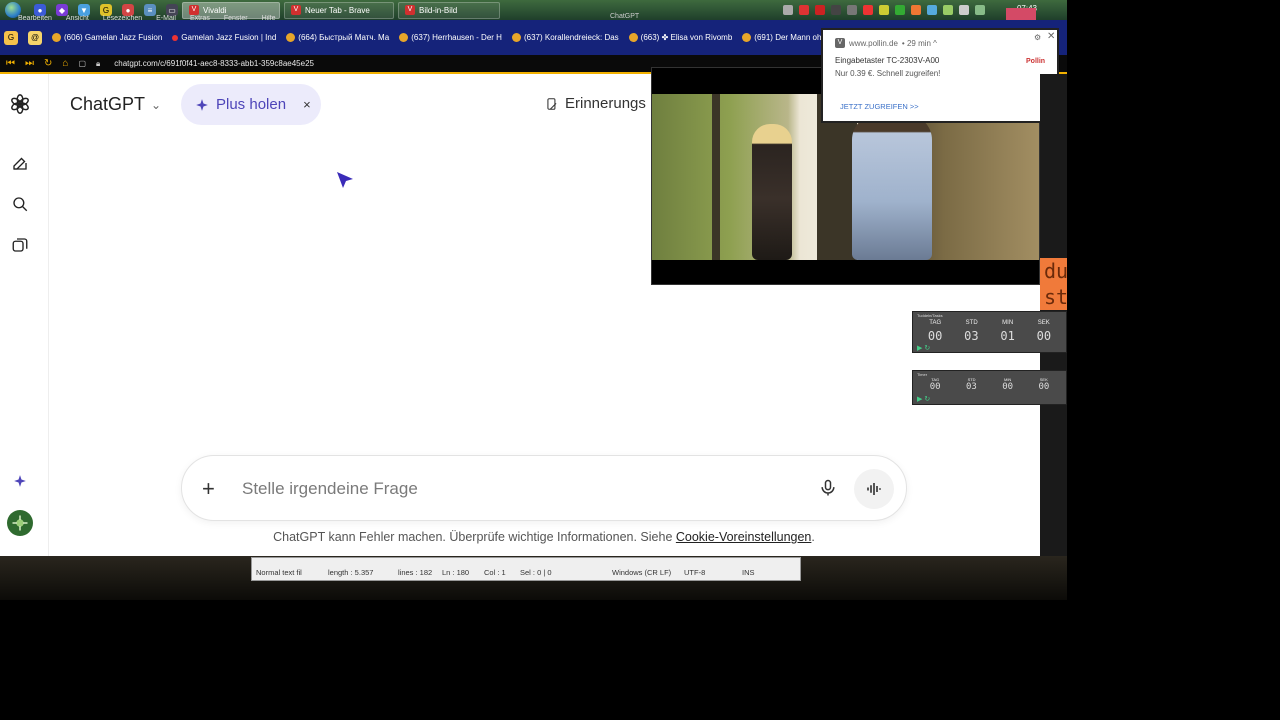 Image resolution: width=1280 pixels, height=720 pixels. Describe the element at coordinates (344, 37) in the screenshot. I see `bookmark-label: (664) Быстрый Матч. Ма` at that location.